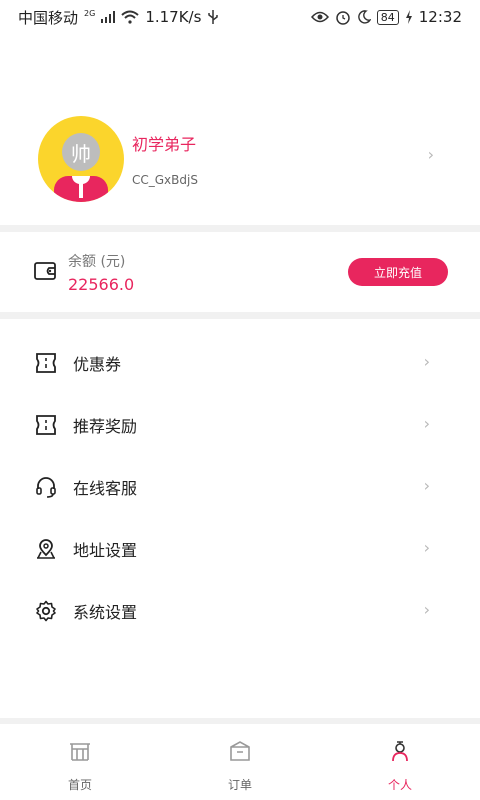  What do you see at coordinates (430, 154) in the screenshot?
I see `profile-chevron-right-icon: ›` at bounding box center [430, 154].